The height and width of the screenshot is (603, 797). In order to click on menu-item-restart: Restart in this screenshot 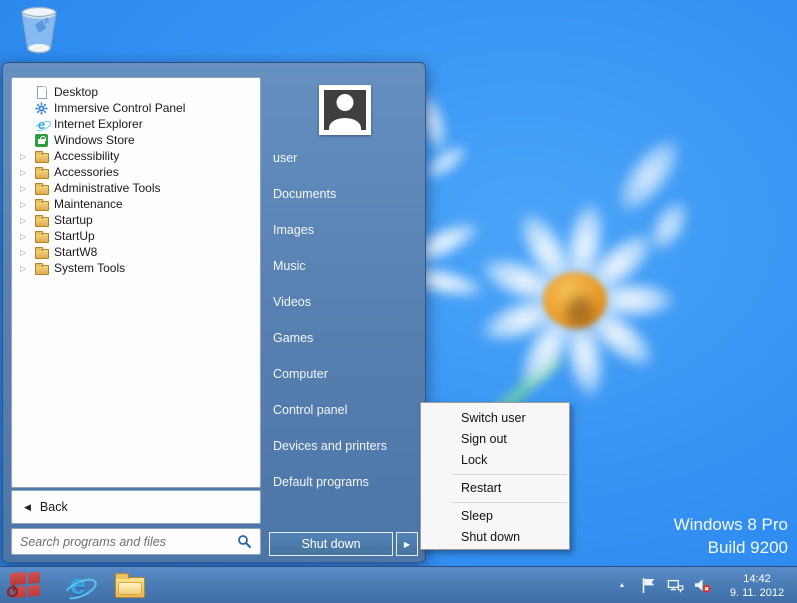, I will do `click(495, 488)`.